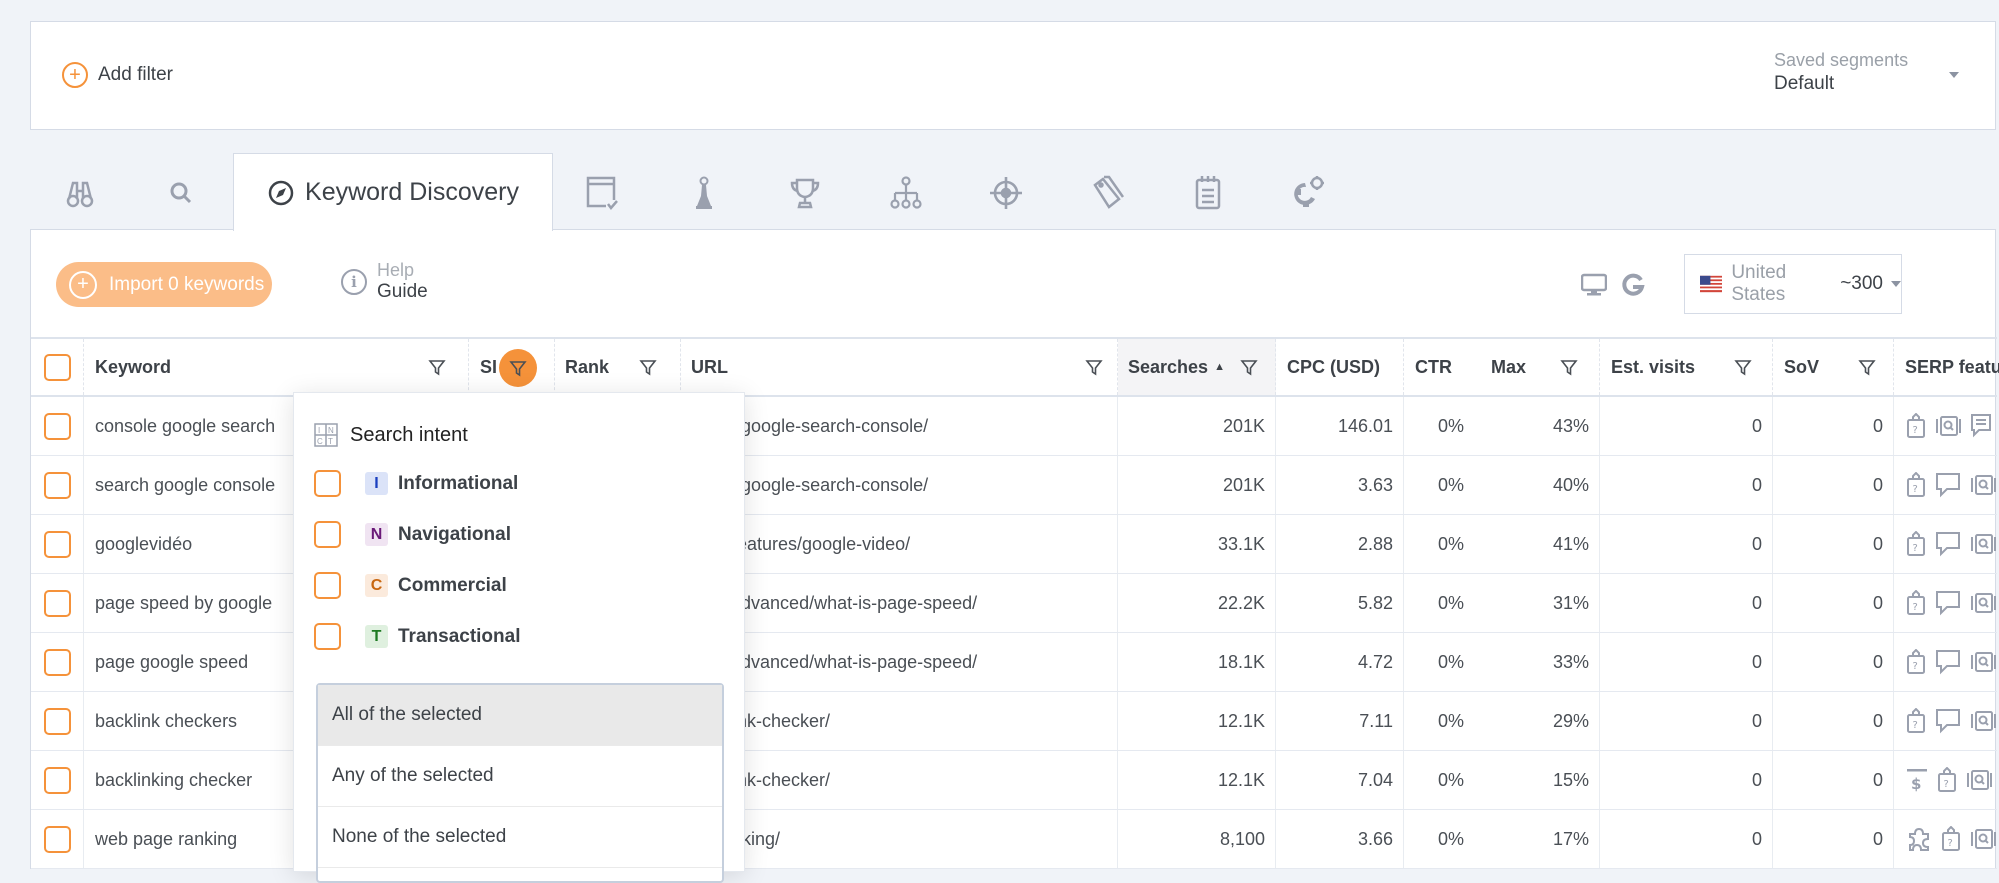  I want to click on country-select: United States ~300, so click(1793, 284).